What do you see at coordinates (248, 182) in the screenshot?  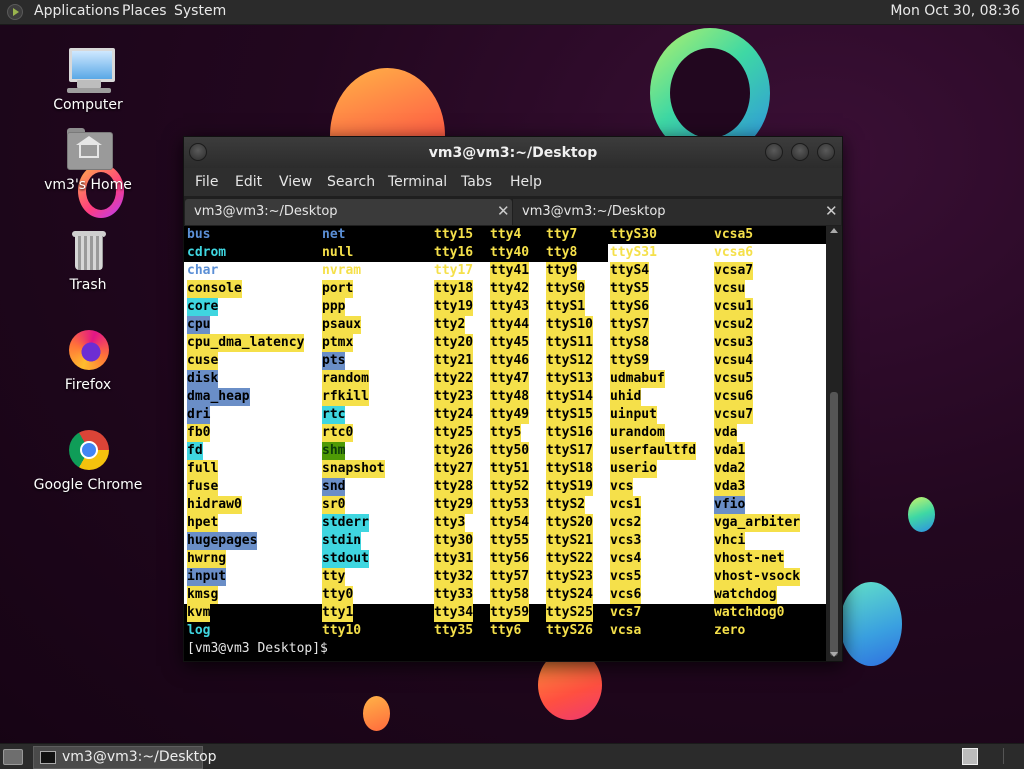 I see `menu-edit: Edit` at bounding box center [248, 182].